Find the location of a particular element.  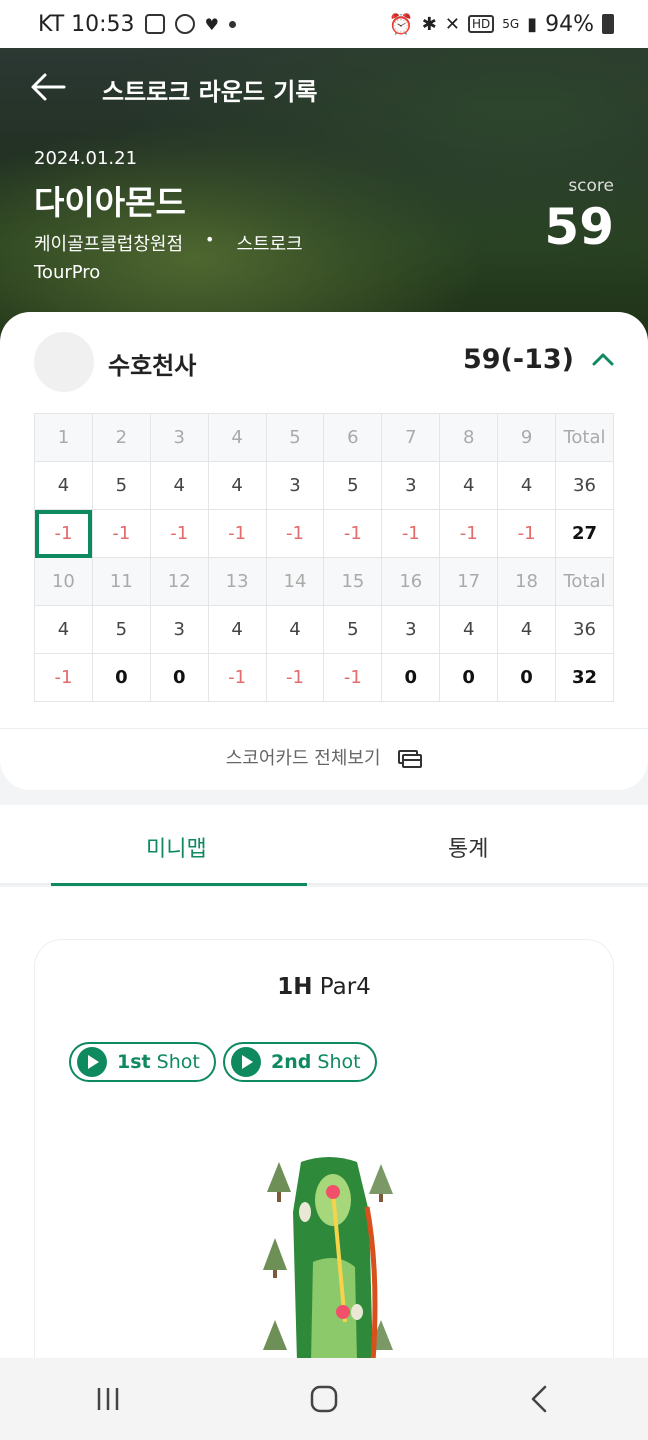

battery-icon is located at coordinates (608, 24).